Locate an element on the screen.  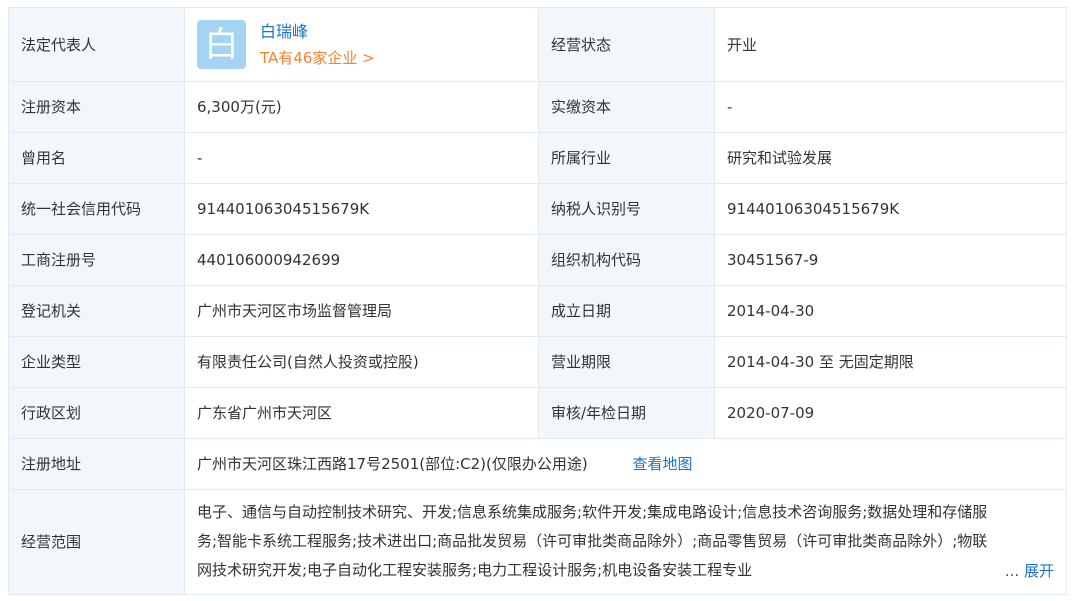
table-row: 工商注册号 440106000942699 组织机构代码 30451567-9 is located at coordinates (537, 260).